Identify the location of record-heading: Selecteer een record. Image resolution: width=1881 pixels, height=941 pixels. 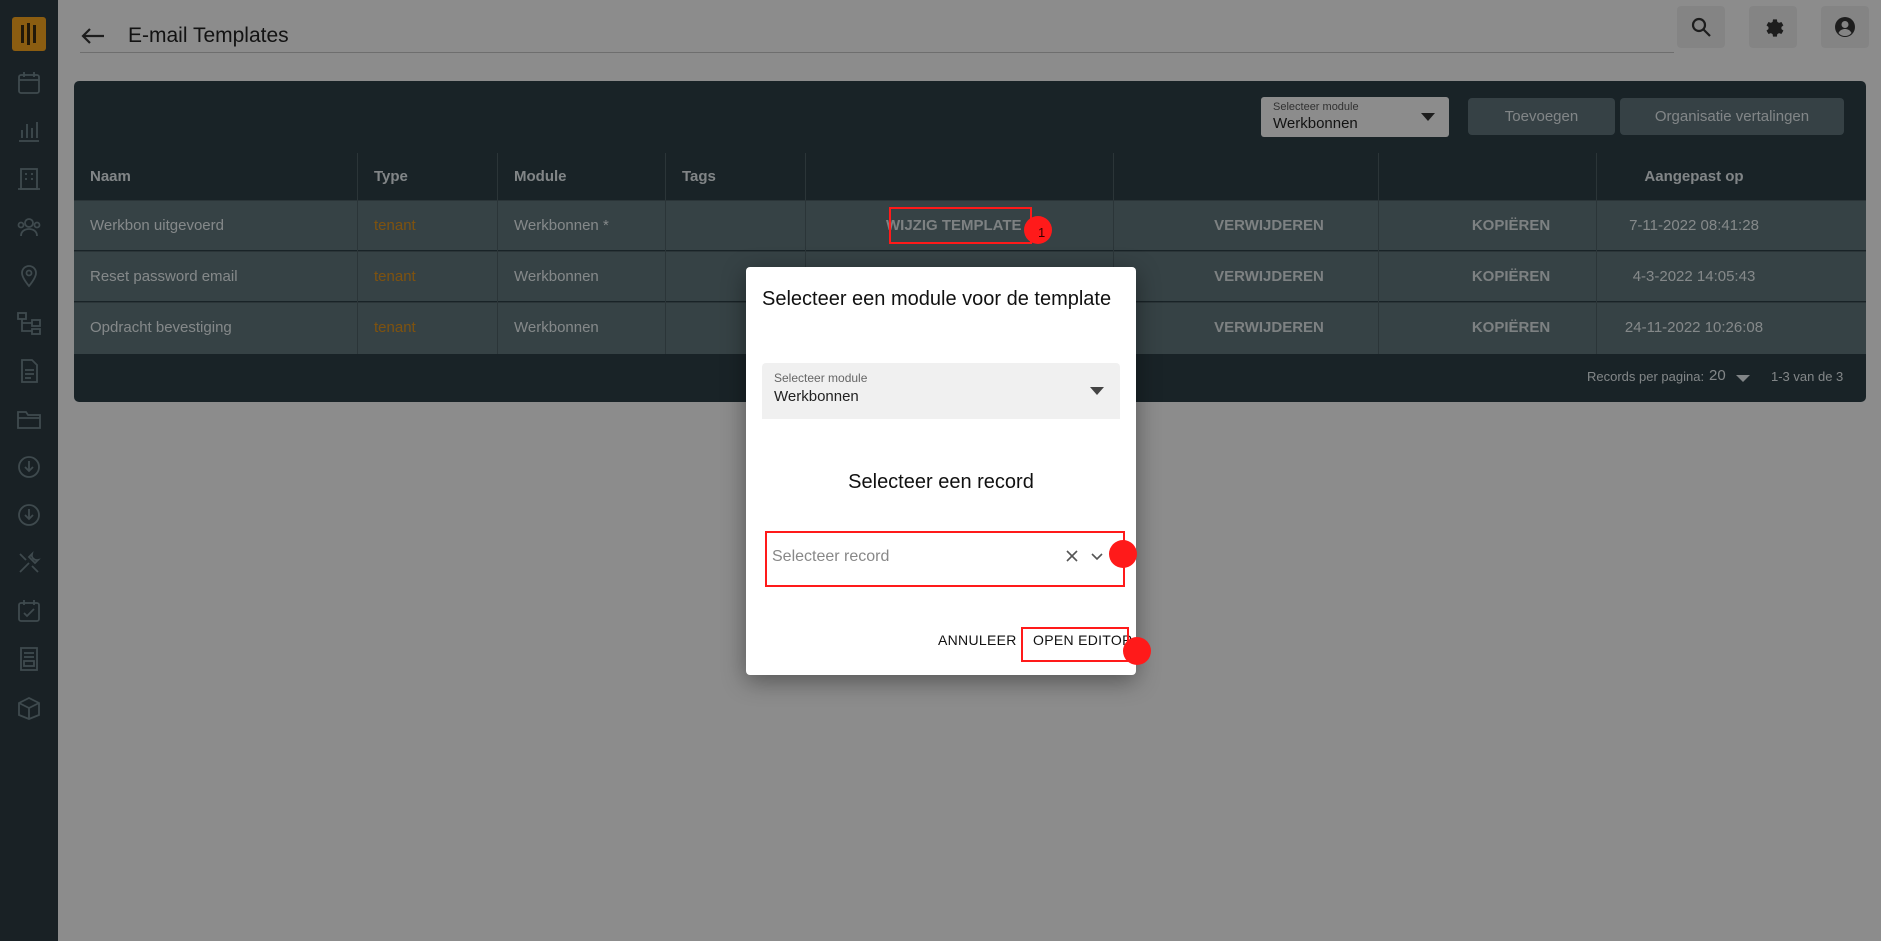
(941, 482).